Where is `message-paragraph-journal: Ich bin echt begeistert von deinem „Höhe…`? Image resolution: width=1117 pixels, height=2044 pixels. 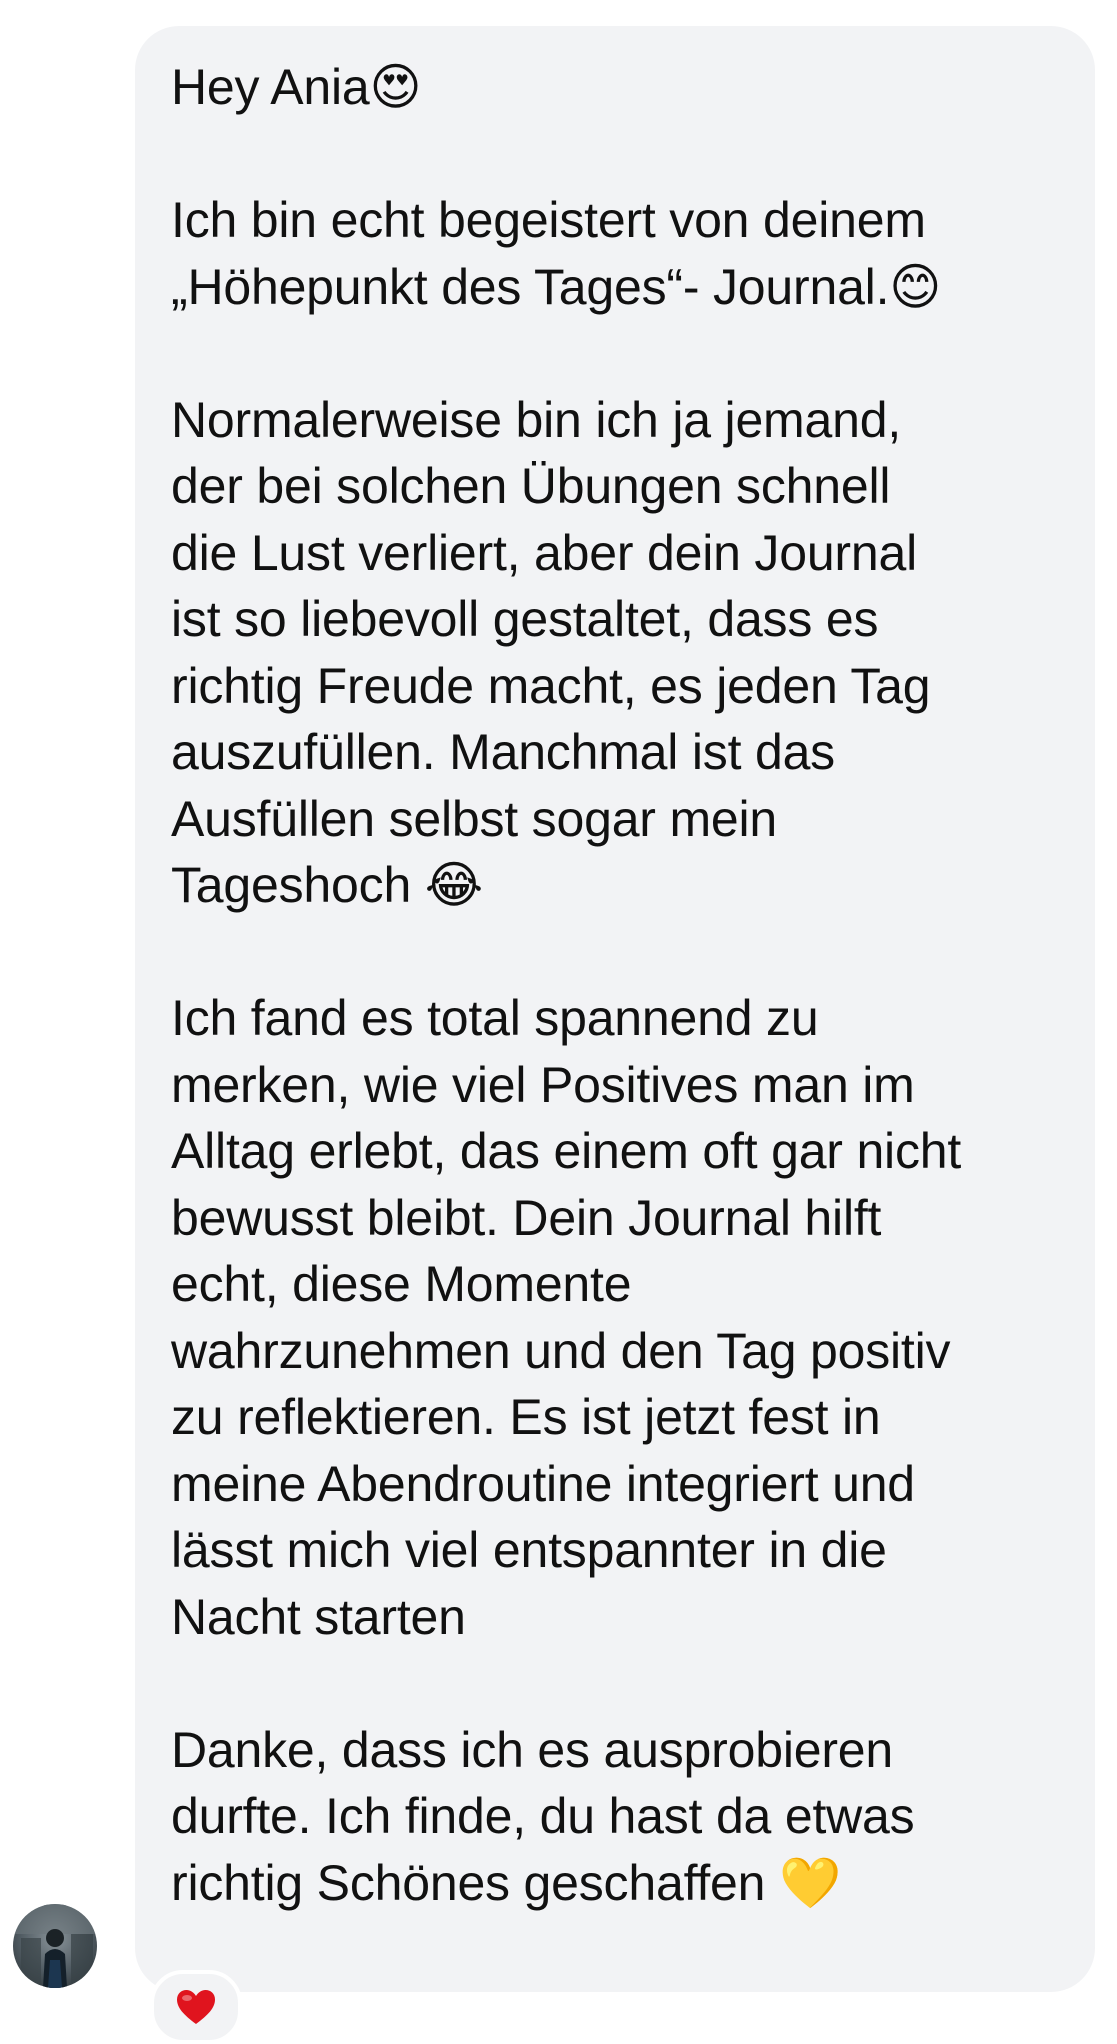 message-paragraph-journal: Ich bin echt begeistert von deinem „Höhe… is located at coordinates (556, 253).